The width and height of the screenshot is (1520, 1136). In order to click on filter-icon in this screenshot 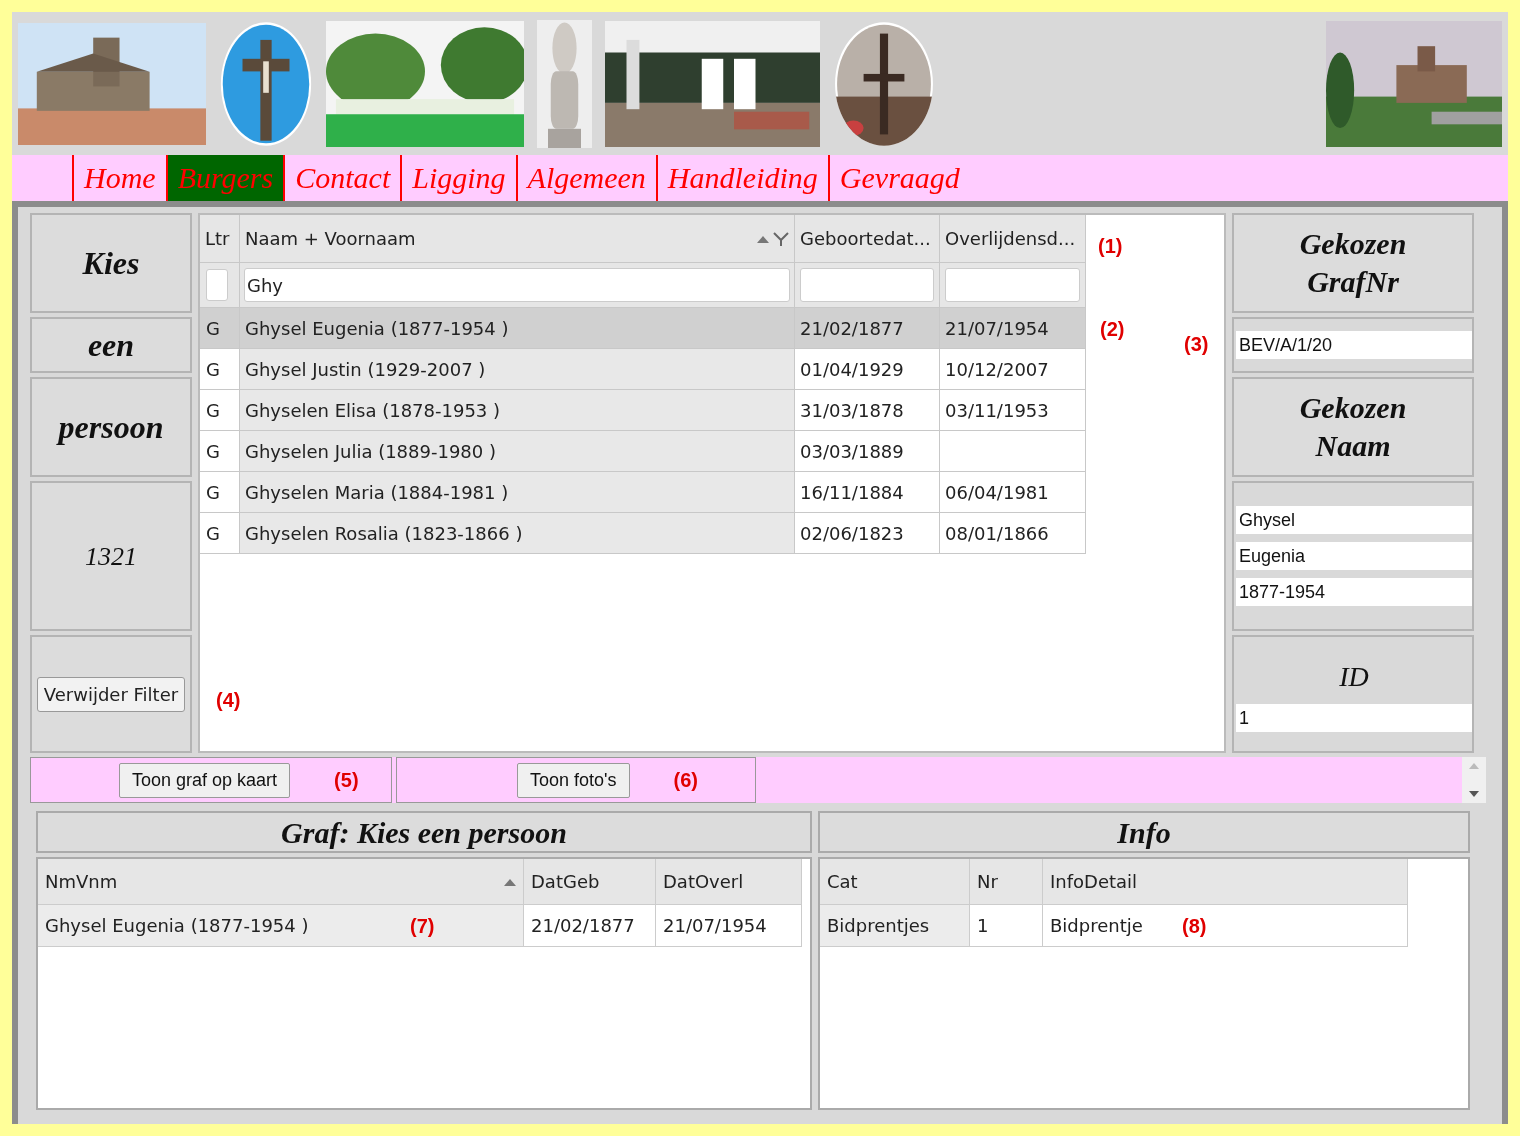, I will do `click(781, 238)`.